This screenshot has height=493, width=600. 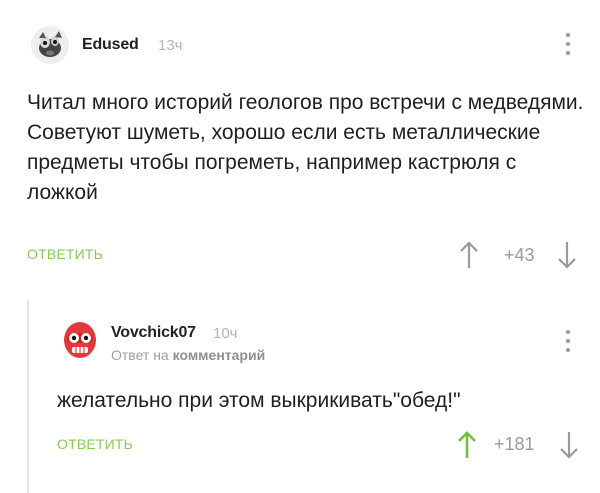 I want to click on comment-text: желательно при этом выкрикивать"обед!", so click(x=259, y=400).